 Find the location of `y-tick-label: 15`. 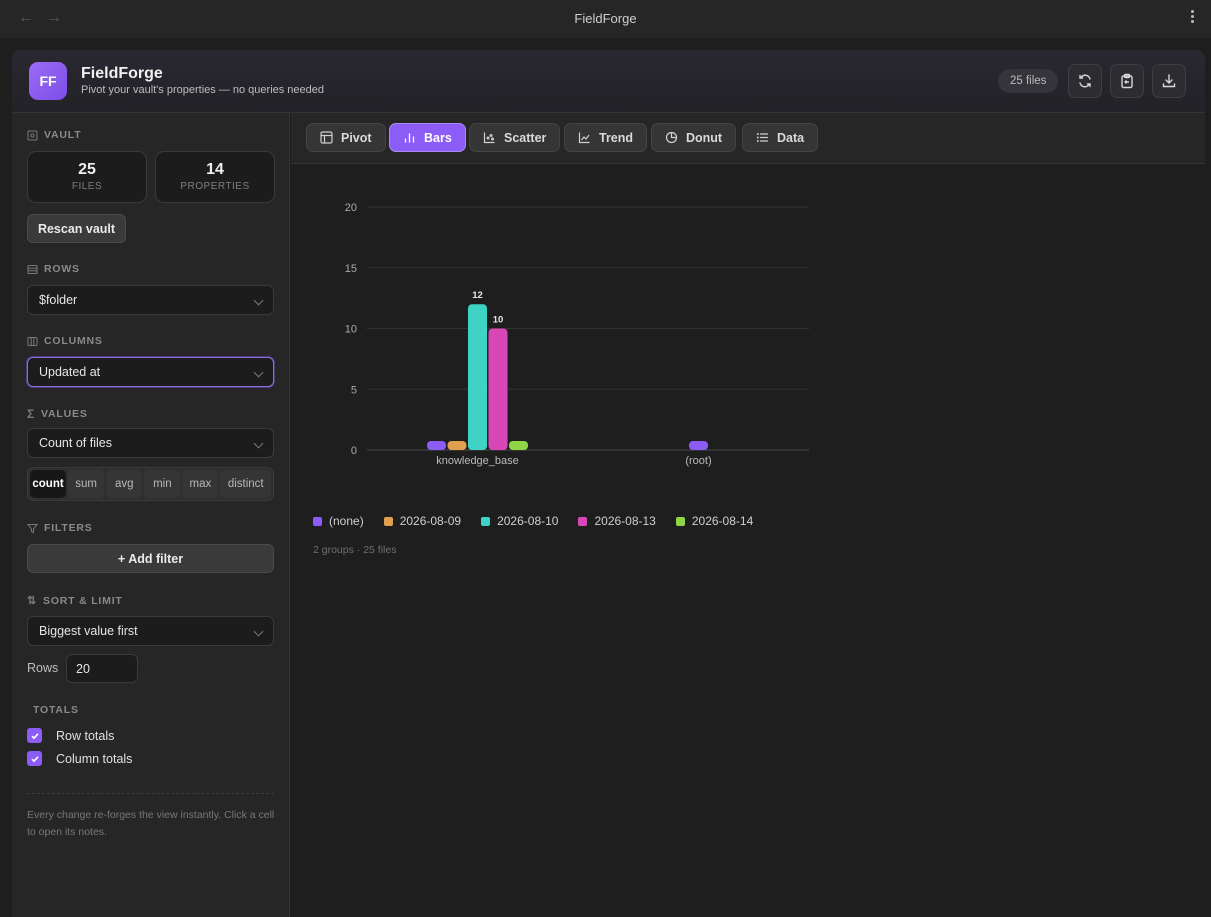

y-tick-label: 15 is located at coordinates (351, 269).